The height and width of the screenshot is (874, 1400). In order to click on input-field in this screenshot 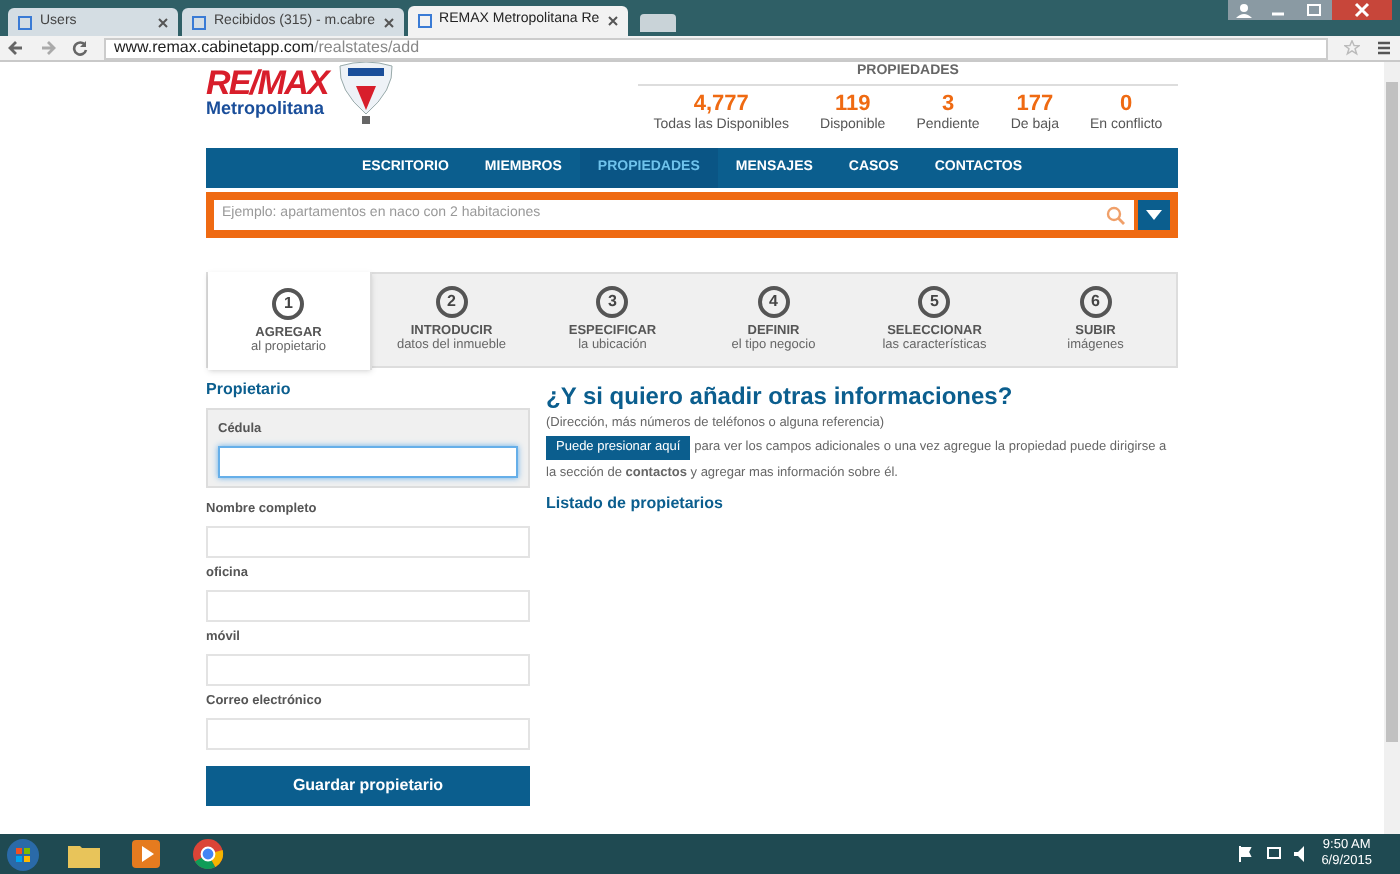, I will do `click(368, 462)`.